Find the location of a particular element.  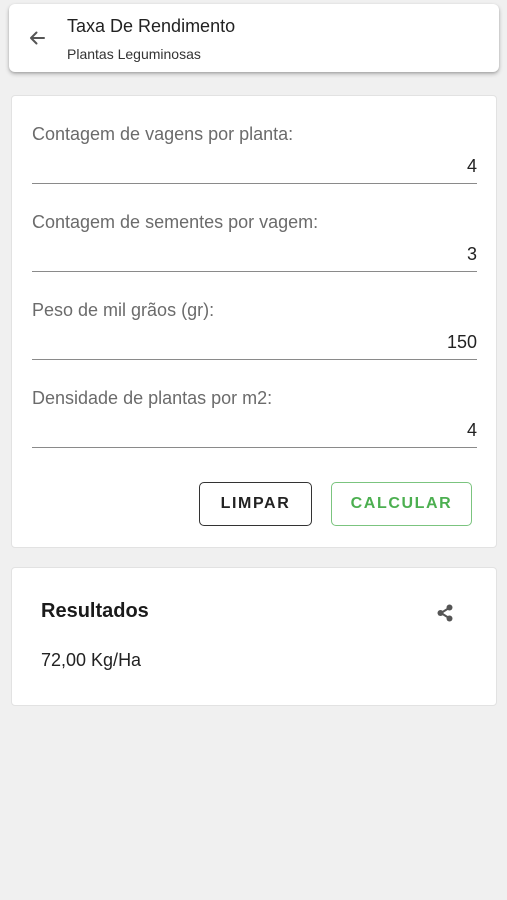

thousand-grain-weight-input is located at coordinates (254, 344).